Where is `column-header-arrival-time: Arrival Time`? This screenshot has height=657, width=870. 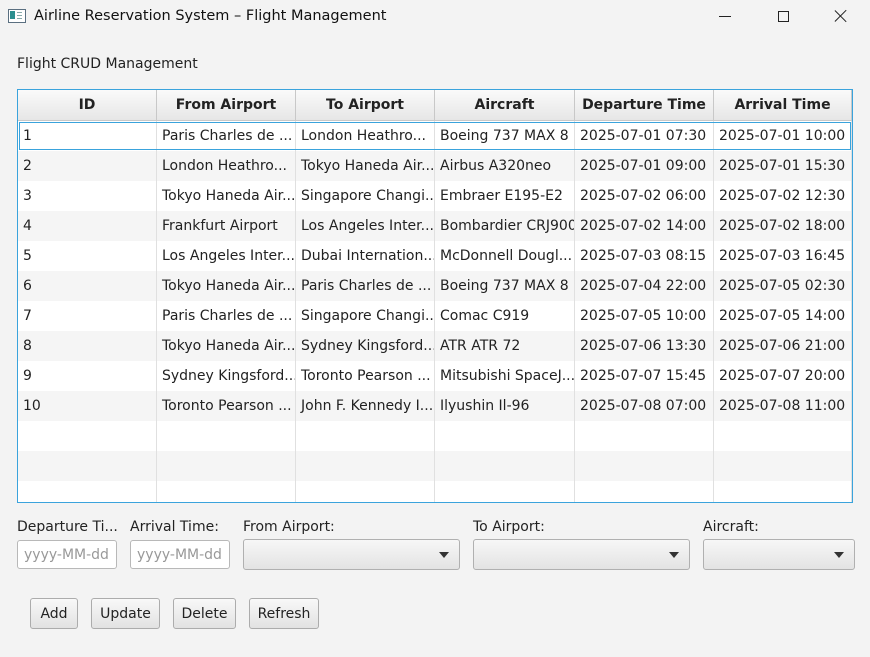
column-header-arrival-time: Arrival Time is located at coordinates (783, 105).